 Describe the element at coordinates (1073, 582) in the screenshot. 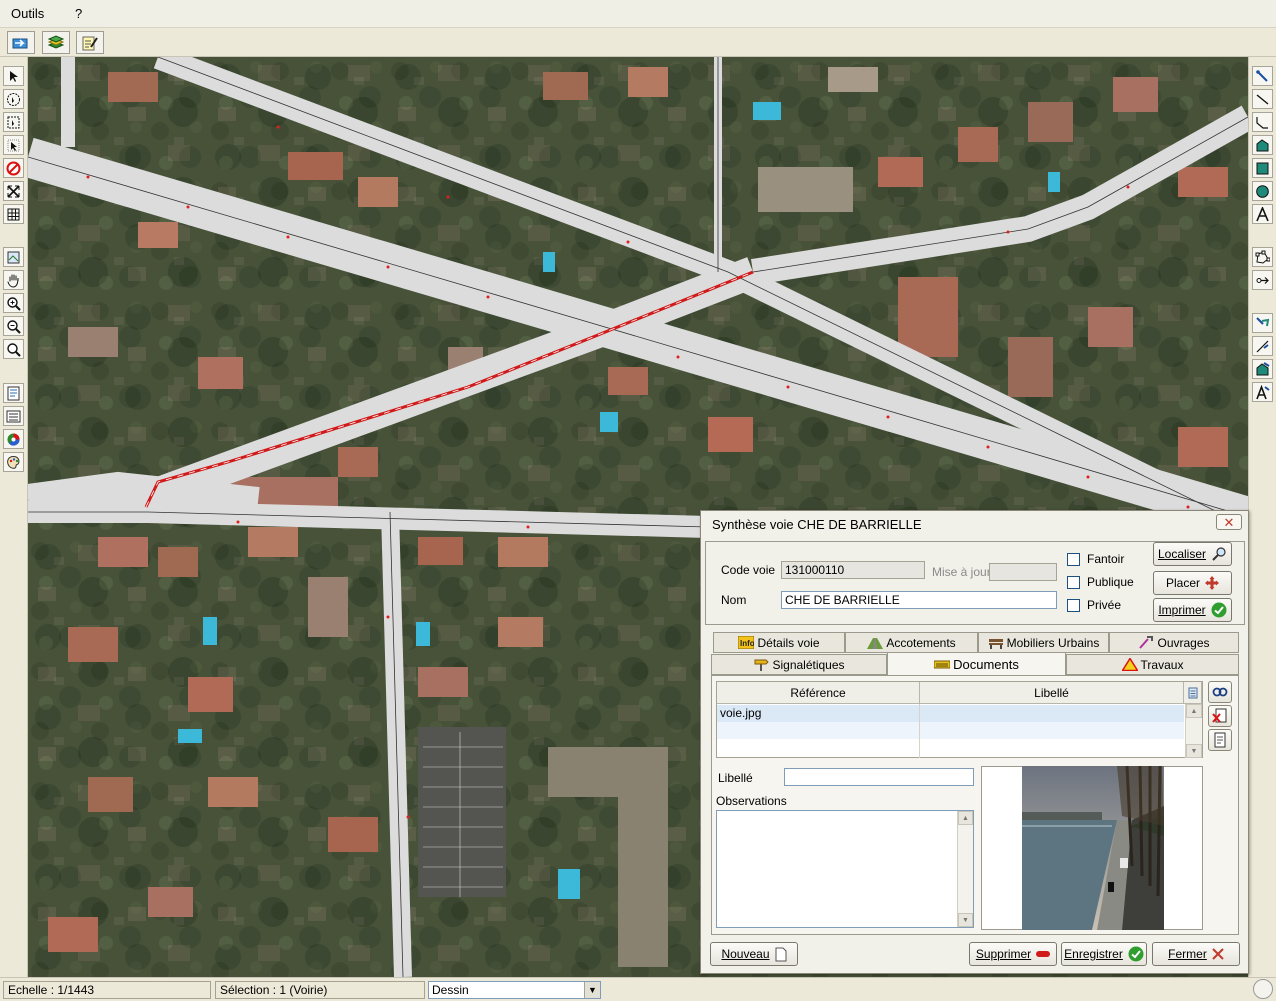

I see `publique-checkbox-box` at that location.